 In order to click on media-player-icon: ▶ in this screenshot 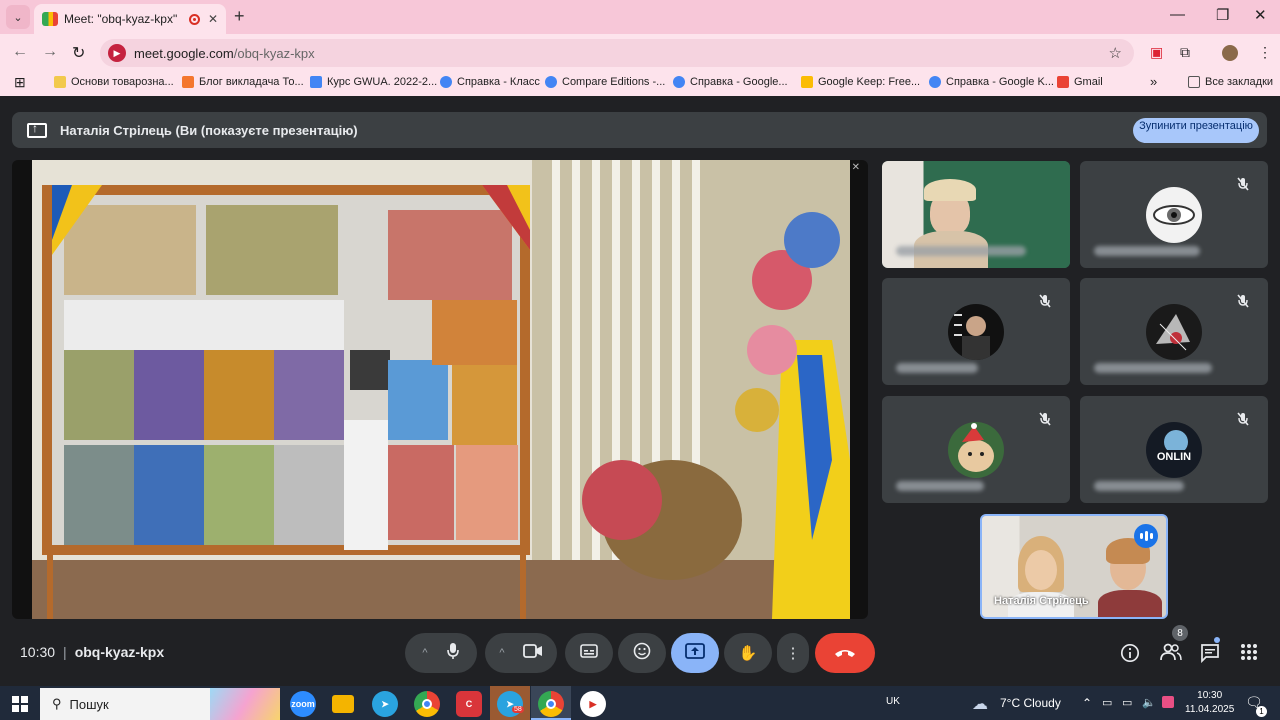, I will do `click(593, 704)`.